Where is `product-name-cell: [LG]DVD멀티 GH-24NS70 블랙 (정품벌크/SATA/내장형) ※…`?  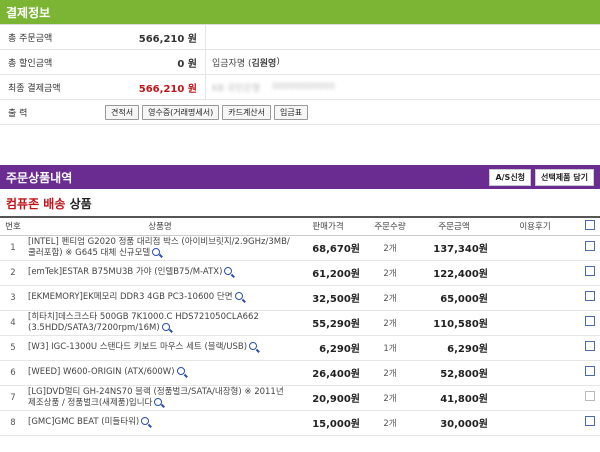
product-name-cell: [LG]DVD멀티 GH-24NS70 블랙 (정품벌크/SATA/내장형) ※… is located at coordinates (160, 398).